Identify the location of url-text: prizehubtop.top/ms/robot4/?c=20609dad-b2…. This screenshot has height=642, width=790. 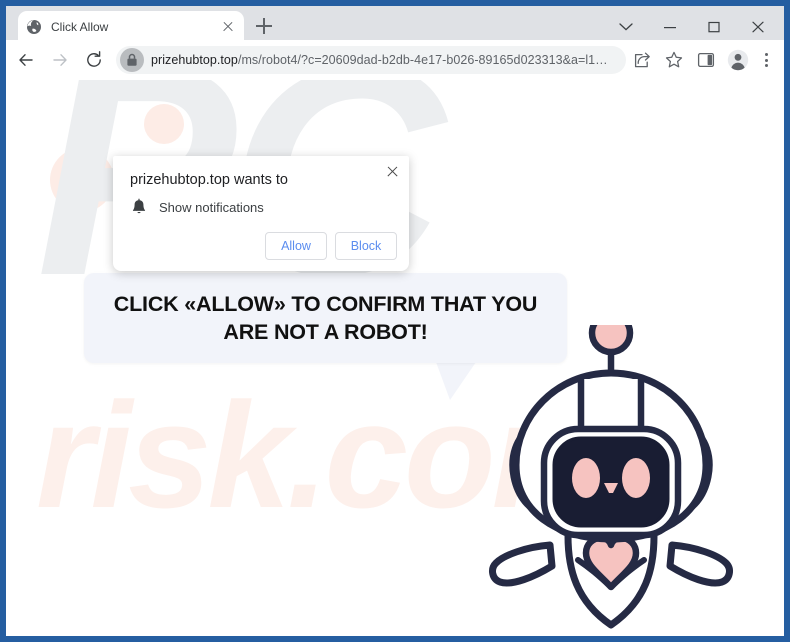
(383, 60).